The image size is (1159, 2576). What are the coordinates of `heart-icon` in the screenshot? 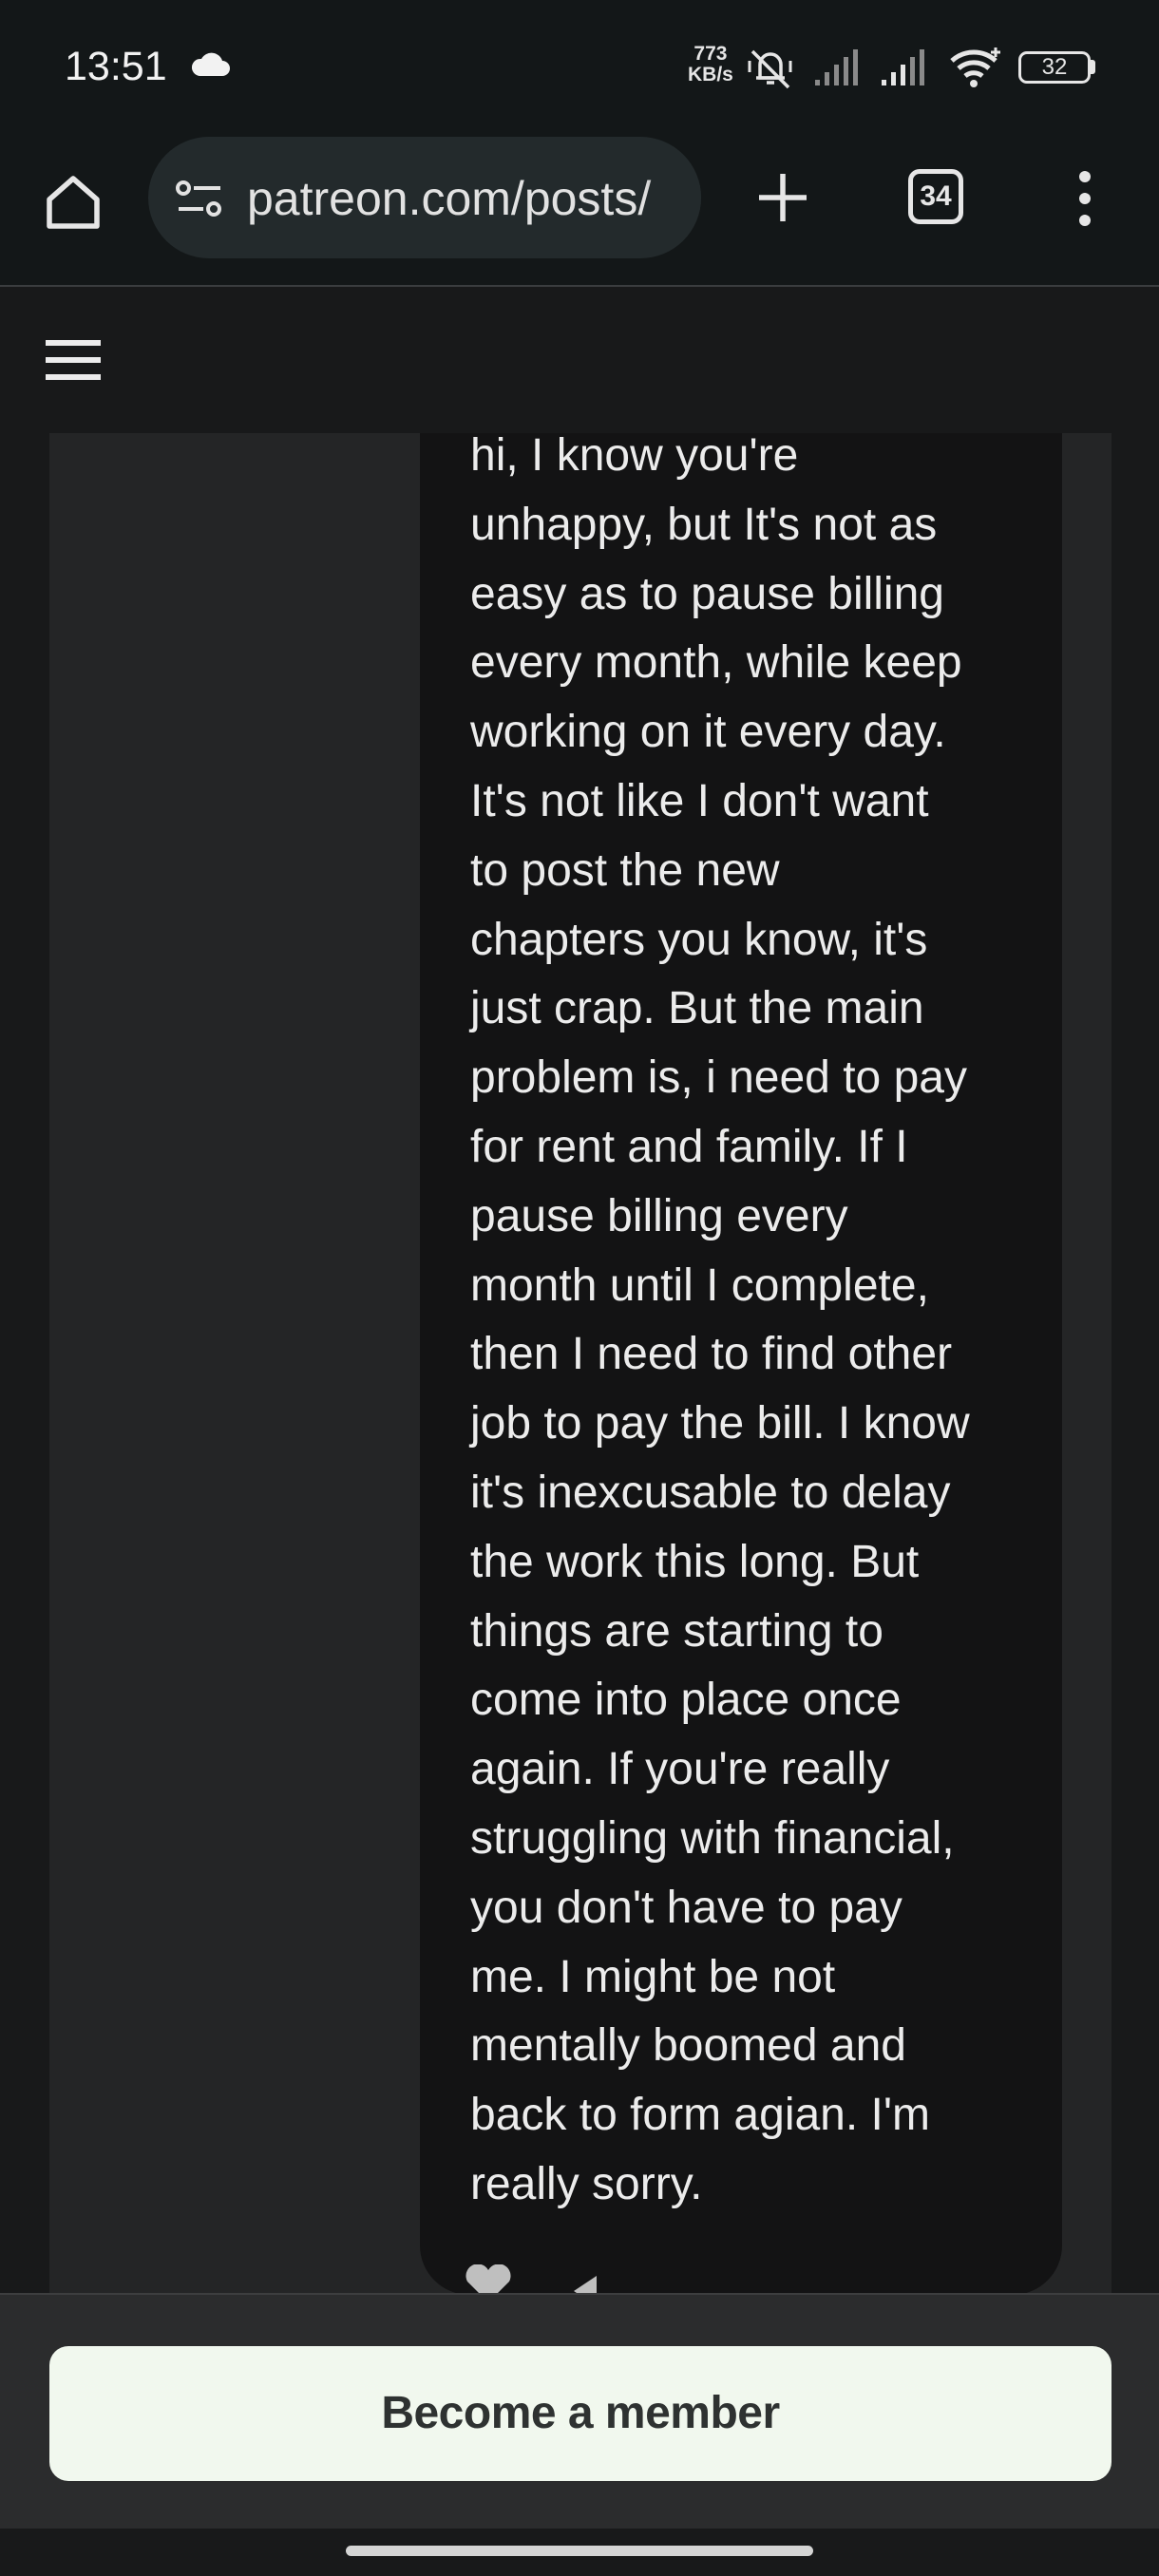 It's located at (488, 2278).